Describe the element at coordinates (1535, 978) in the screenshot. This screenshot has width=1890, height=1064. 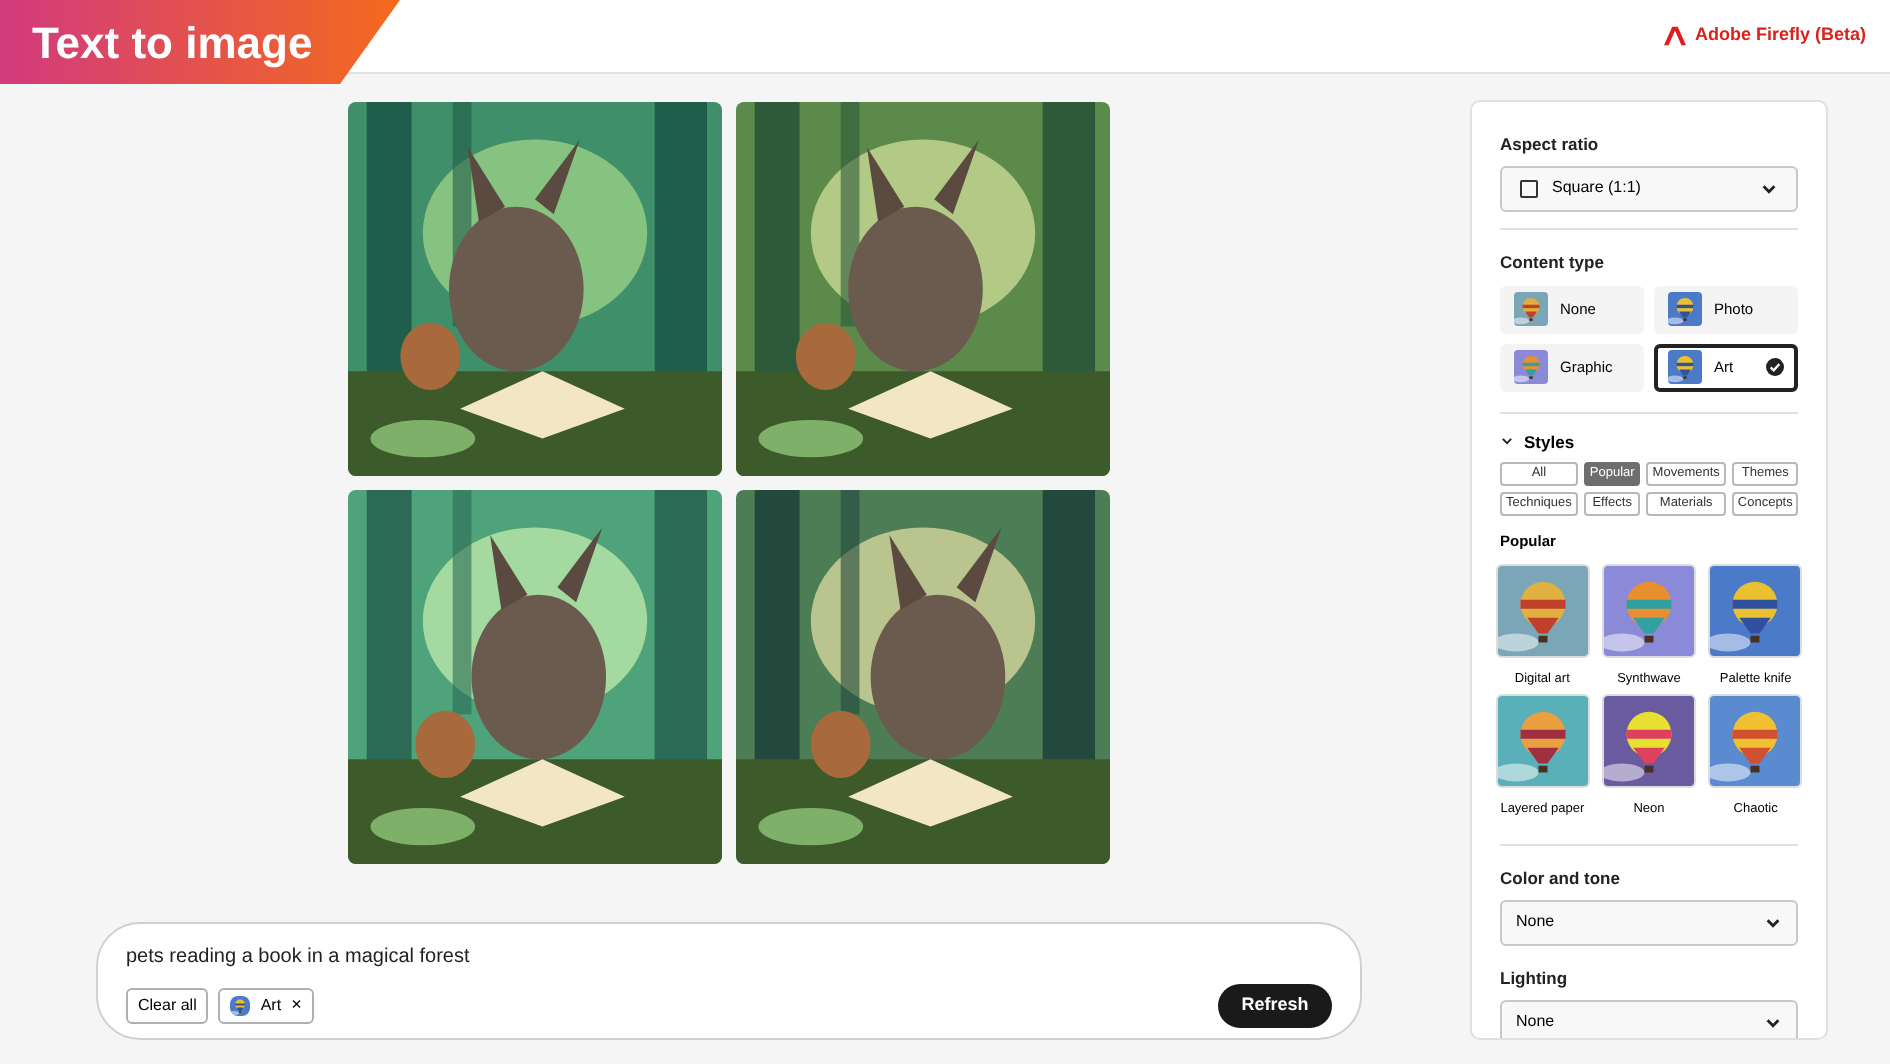
I see `section-label: Lighting` at that location.